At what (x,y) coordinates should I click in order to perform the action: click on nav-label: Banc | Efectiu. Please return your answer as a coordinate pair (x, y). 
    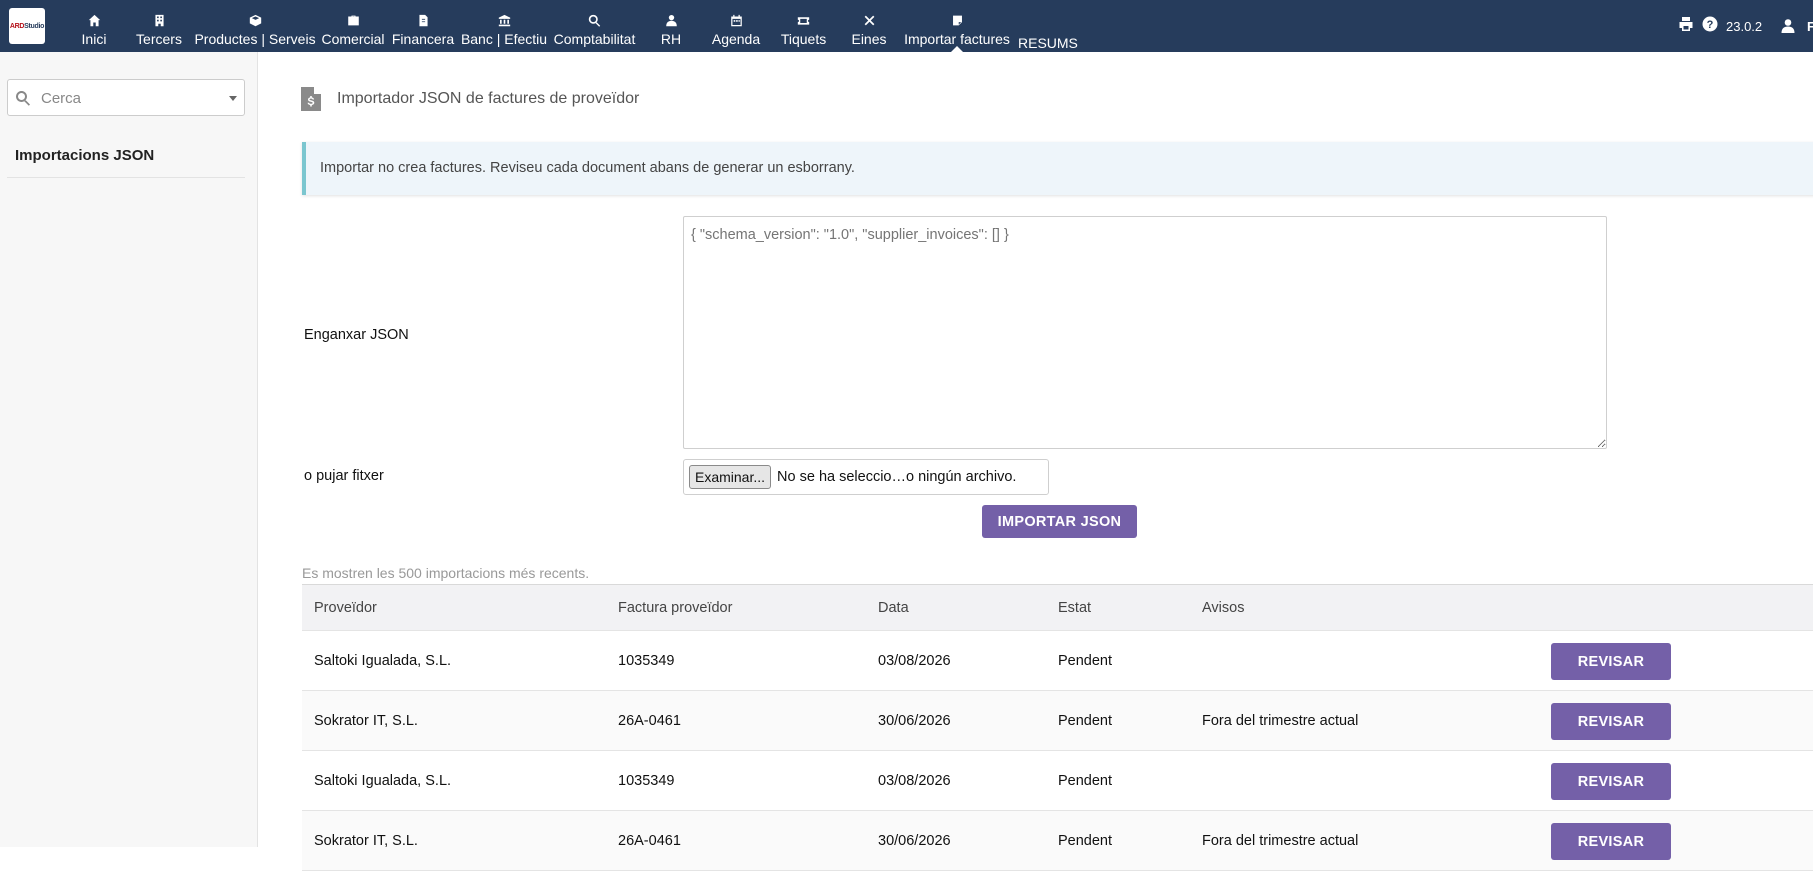
    Looking at the image, I should click on (504, 39).